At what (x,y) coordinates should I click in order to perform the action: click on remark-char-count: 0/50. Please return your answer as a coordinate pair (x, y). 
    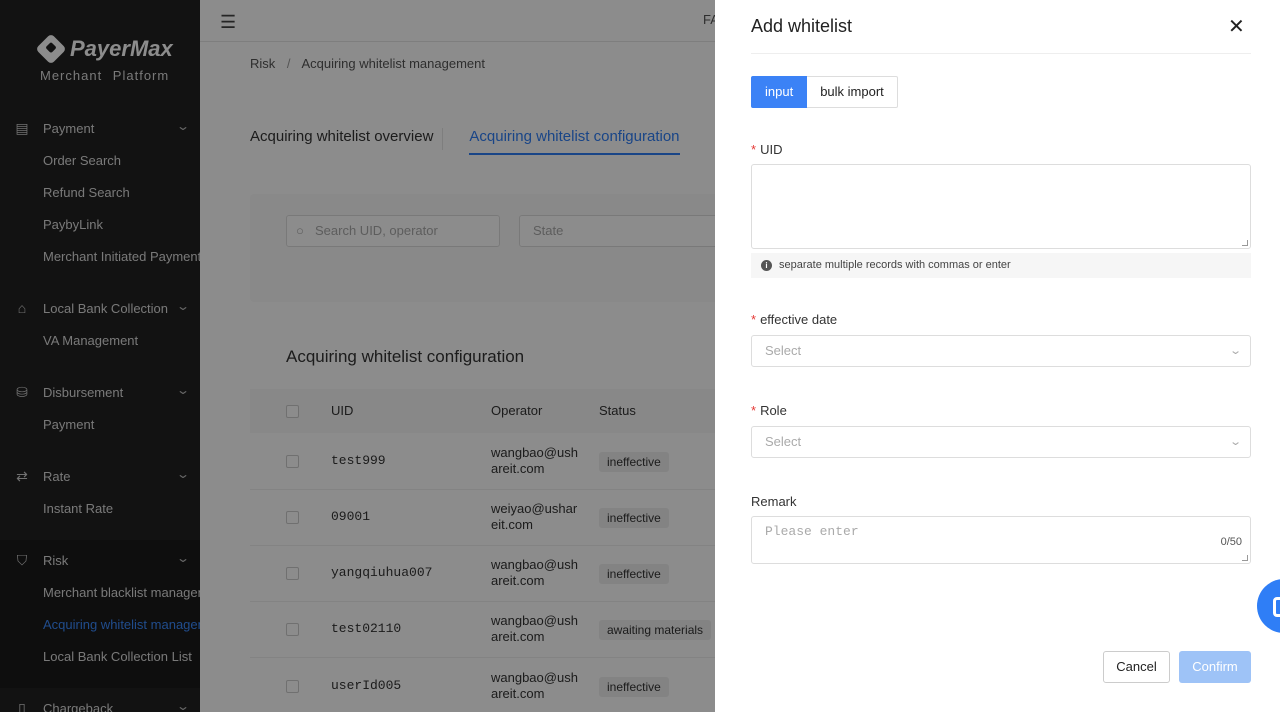
    Looking at the image, I should click on (1231, 542).